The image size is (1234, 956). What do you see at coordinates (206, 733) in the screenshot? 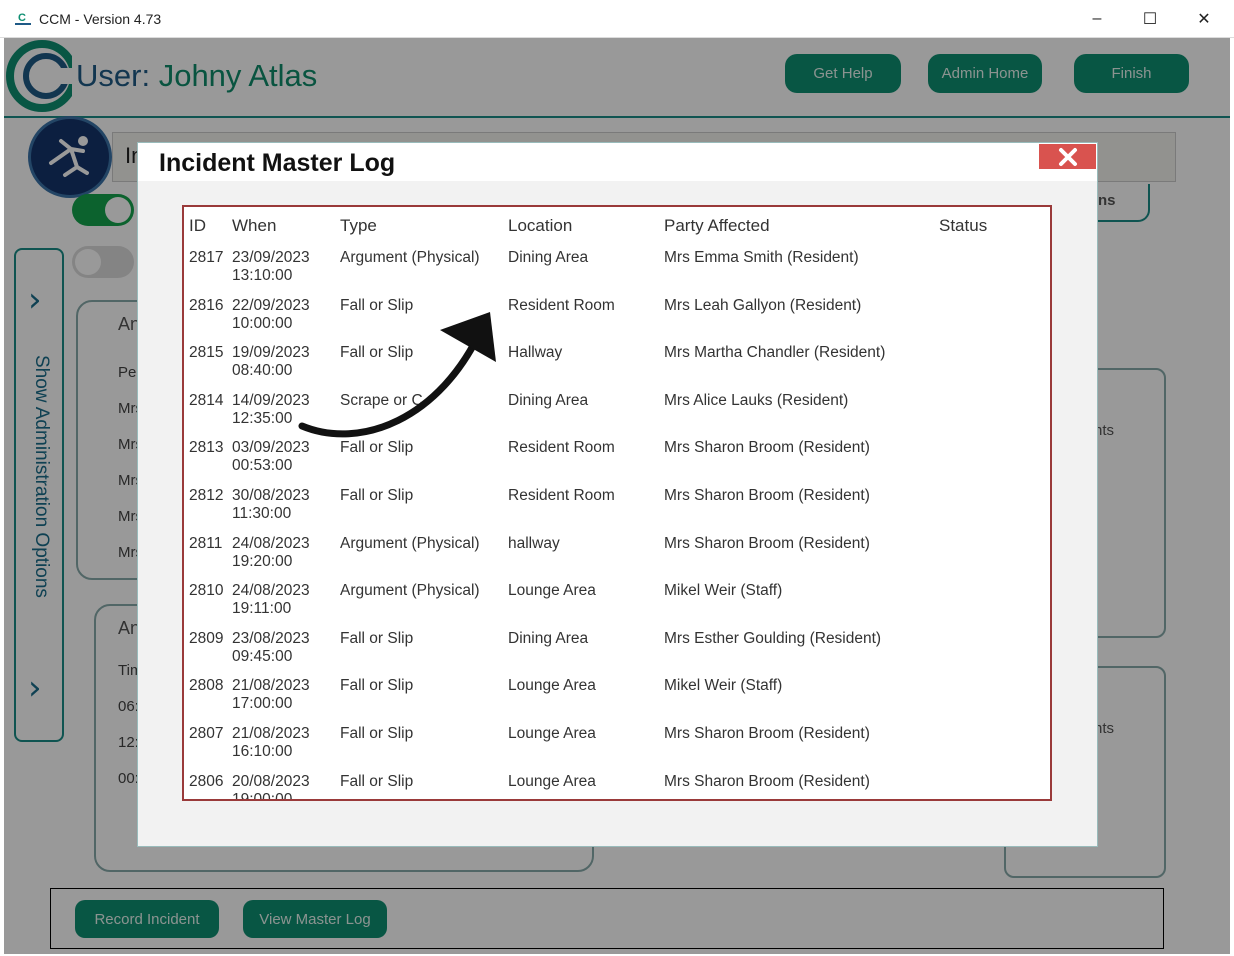
I see `cell-id: 2807` at bounding box center [206, 733].